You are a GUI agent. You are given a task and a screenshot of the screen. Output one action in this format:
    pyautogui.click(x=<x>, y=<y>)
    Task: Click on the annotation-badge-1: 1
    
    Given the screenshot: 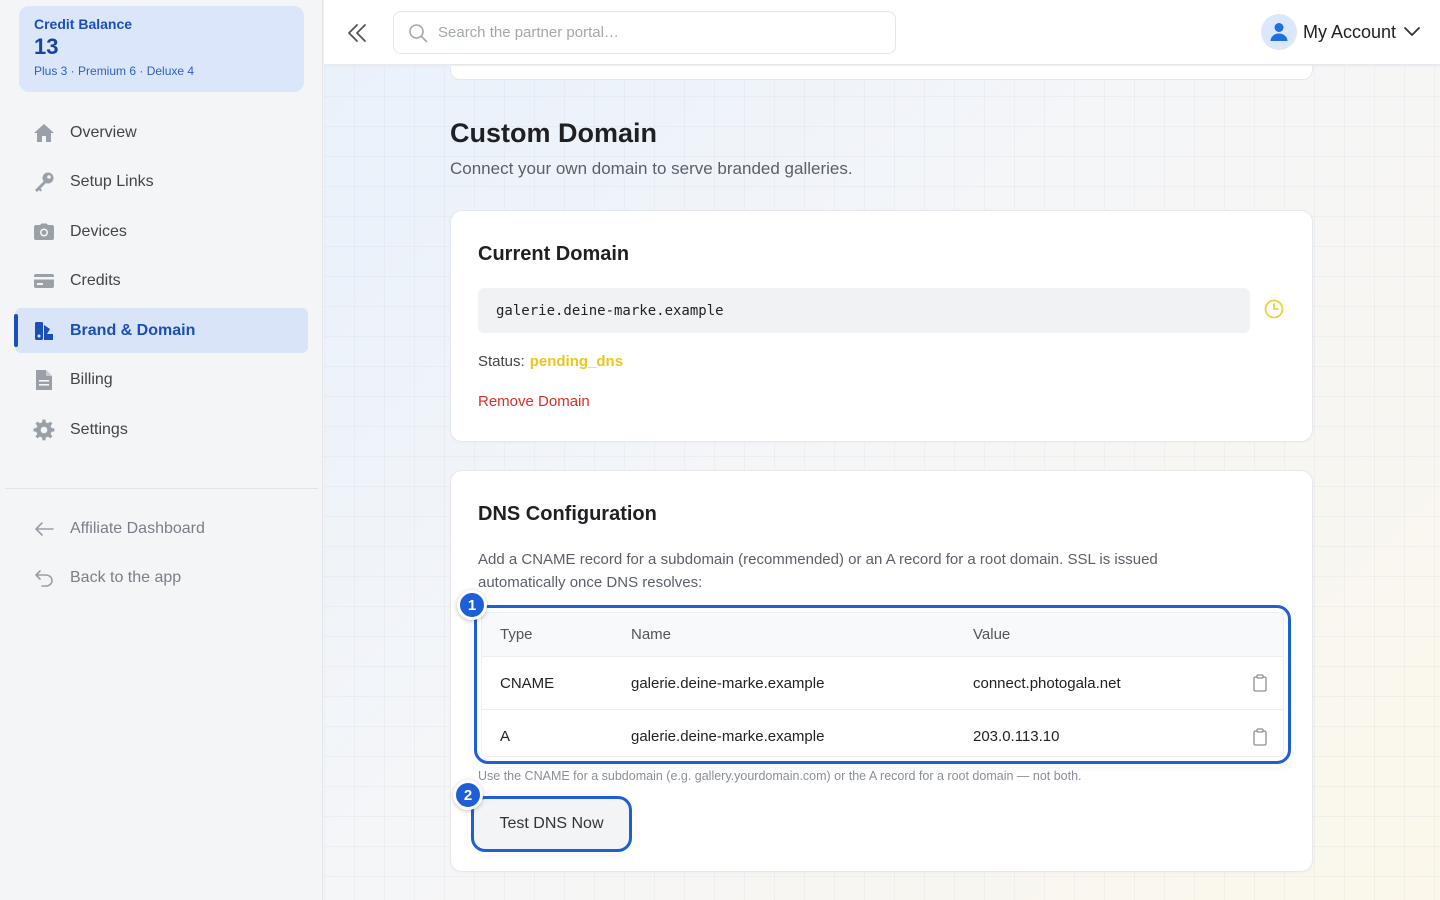 What is the action you would take?
    pyautogui.click(x=472, y=605)
    